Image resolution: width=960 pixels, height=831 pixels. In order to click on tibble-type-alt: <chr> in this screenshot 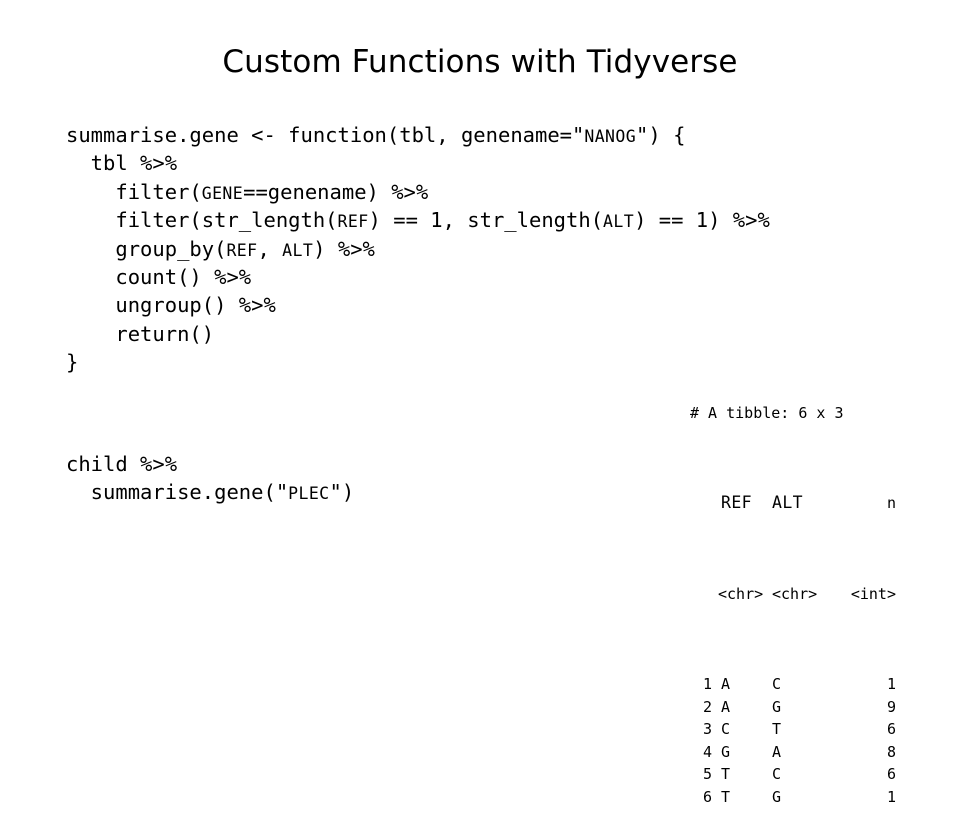, I will do `click(795, 593)`.